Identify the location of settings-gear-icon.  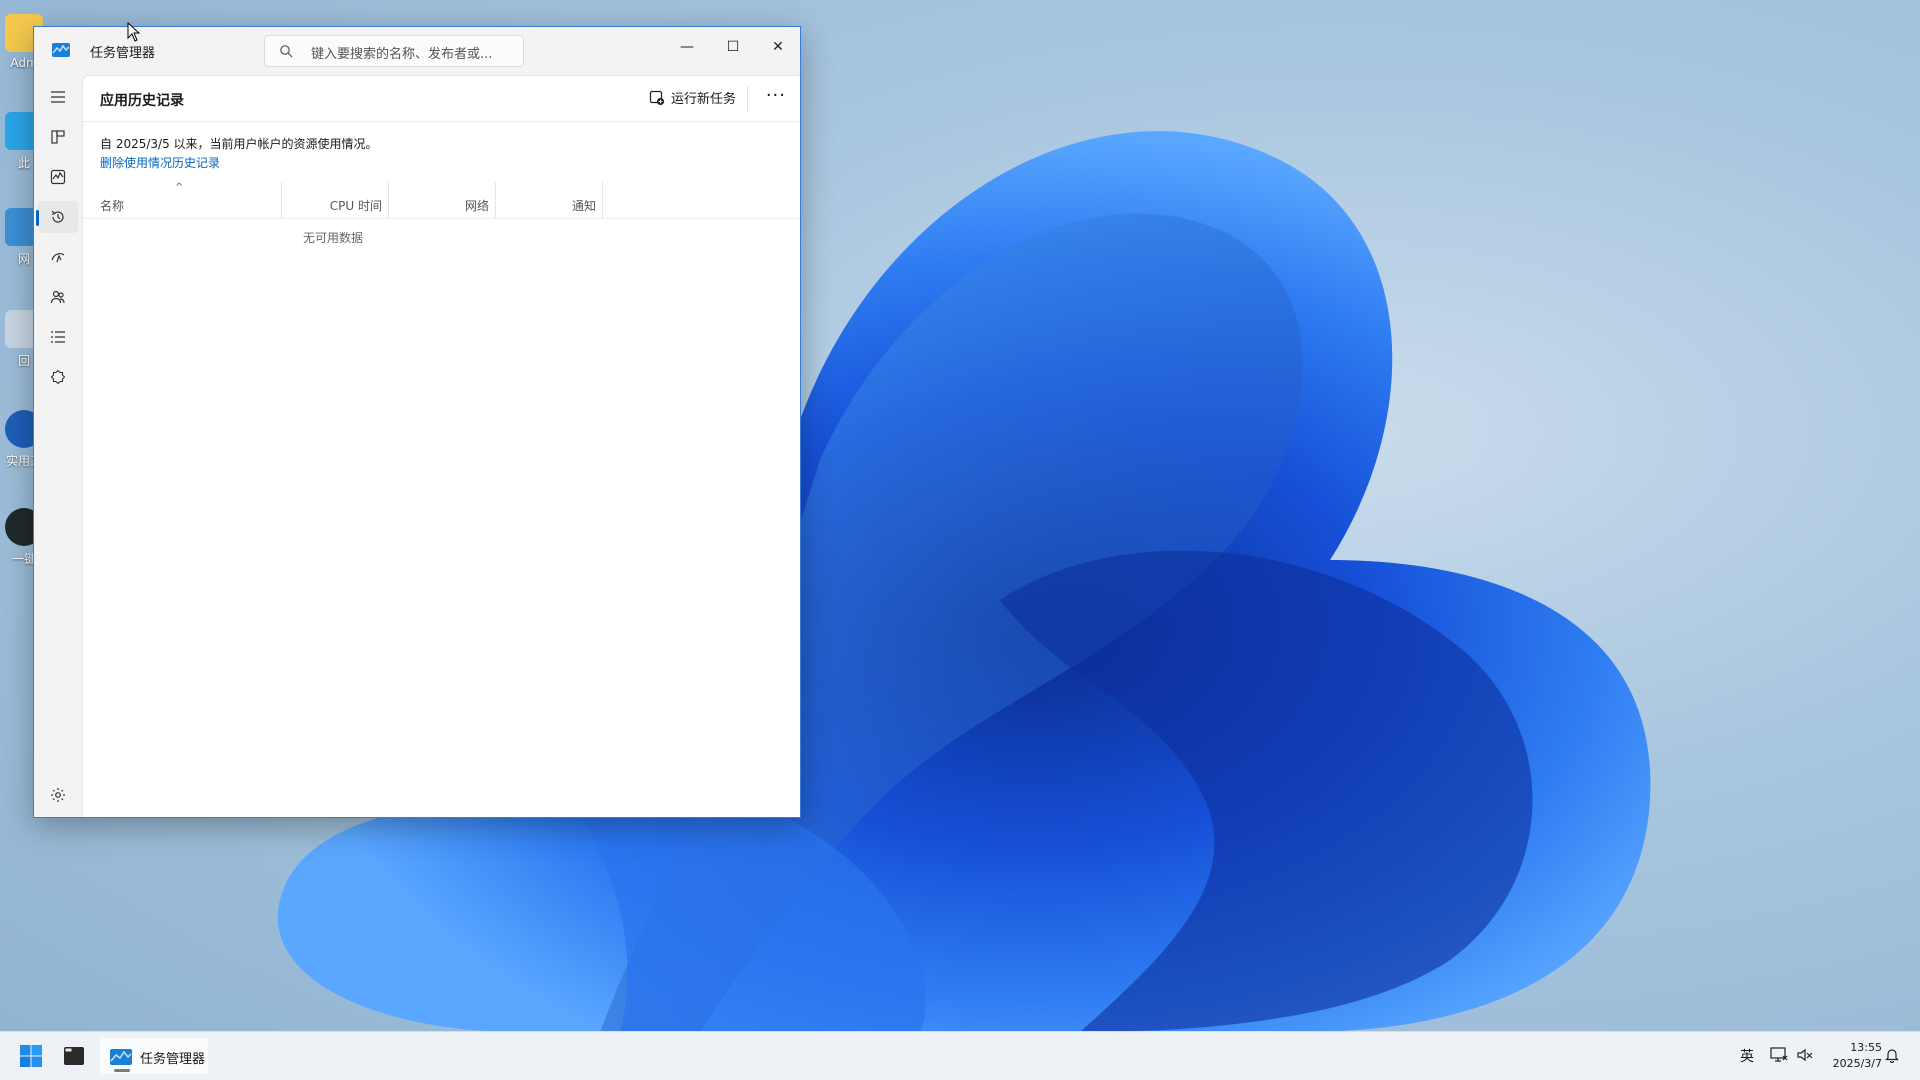
(58, 795).